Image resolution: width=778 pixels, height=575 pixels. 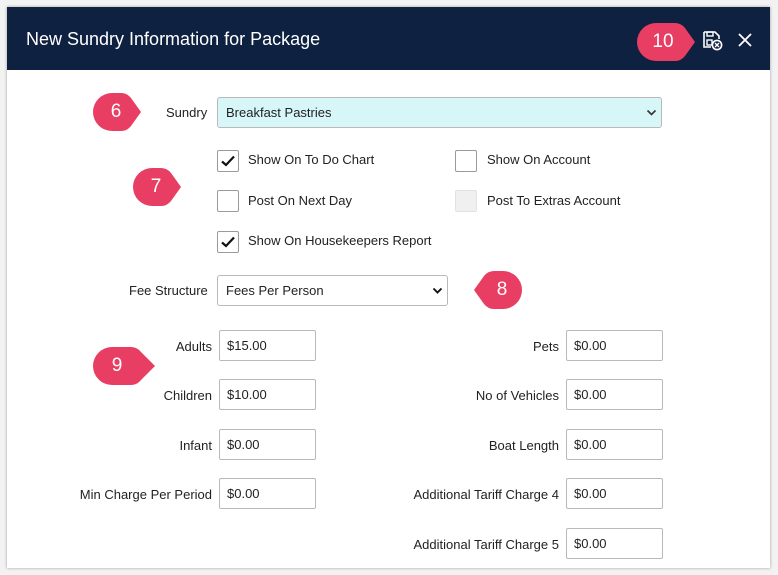 I want to click on min-charge-label: Min Charge Per Period, so click(x=145, y=494).